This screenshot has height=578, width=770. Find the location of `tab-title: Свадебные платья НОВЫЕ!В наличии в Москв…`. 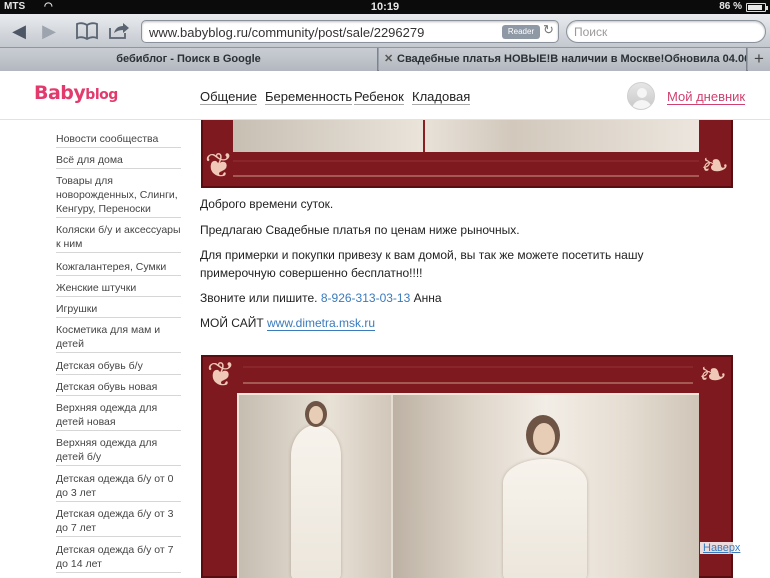

tab-title: Свадебные платья НОВЫЕ!В наличии в Москв… is located at coordinates (572, 59).